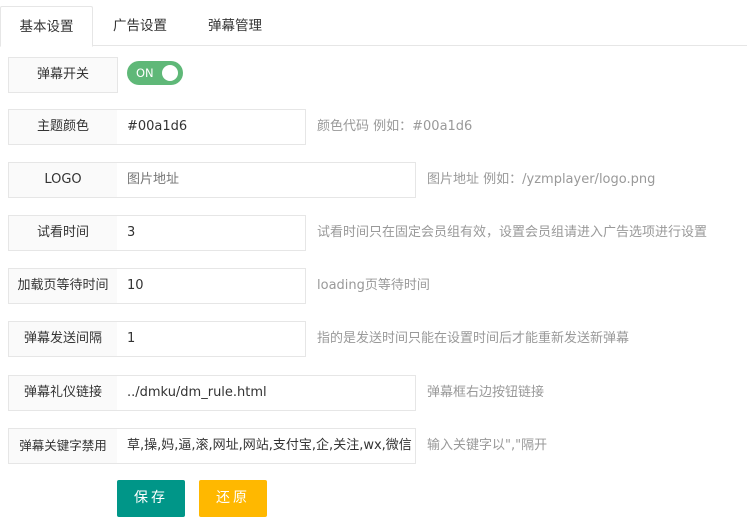 Image resolution: width=747 pixels, height=525 pixels. What do you see at coordinates (63, 446) in the screenshot?
I see `field-label: 弹幕关键字禁用` at bounding box center [63, 446].